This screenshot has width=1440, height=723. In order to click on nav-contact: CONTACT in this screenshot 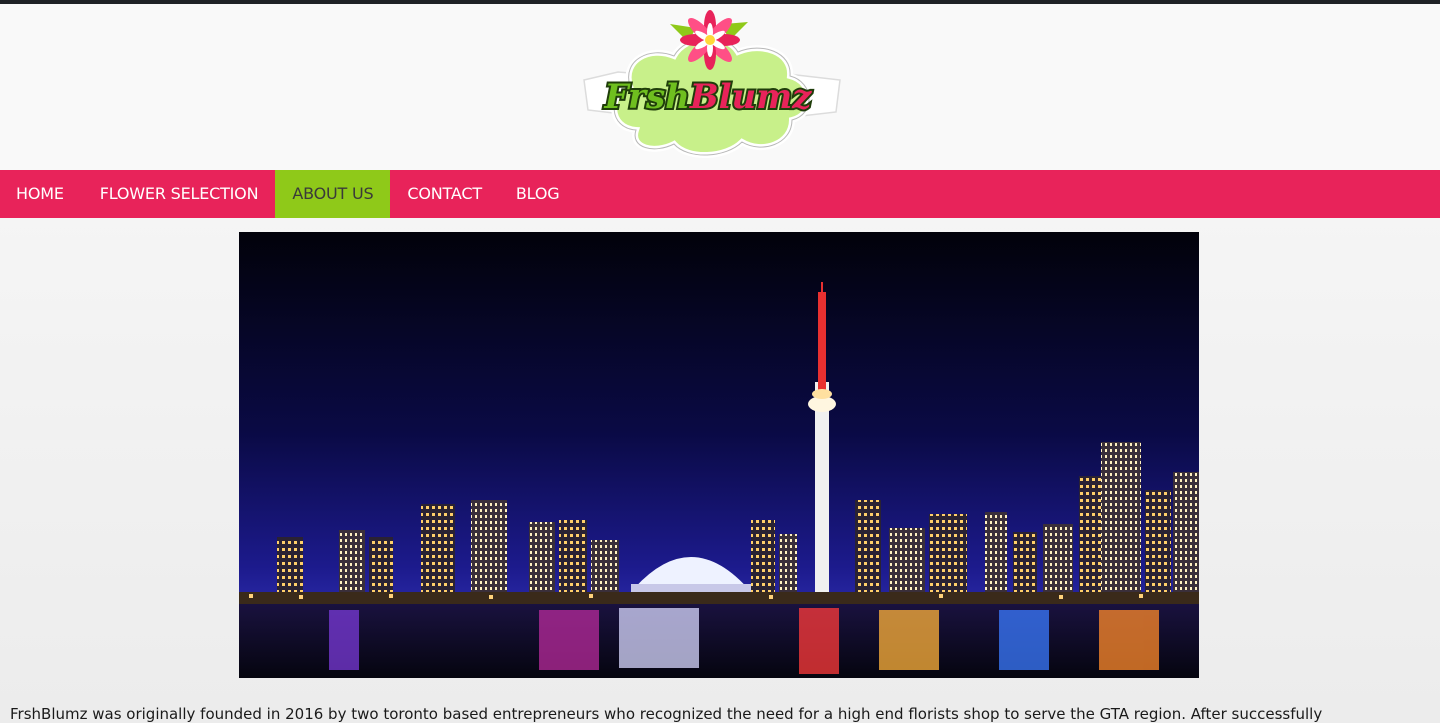, I will do `click(444, 194)`.